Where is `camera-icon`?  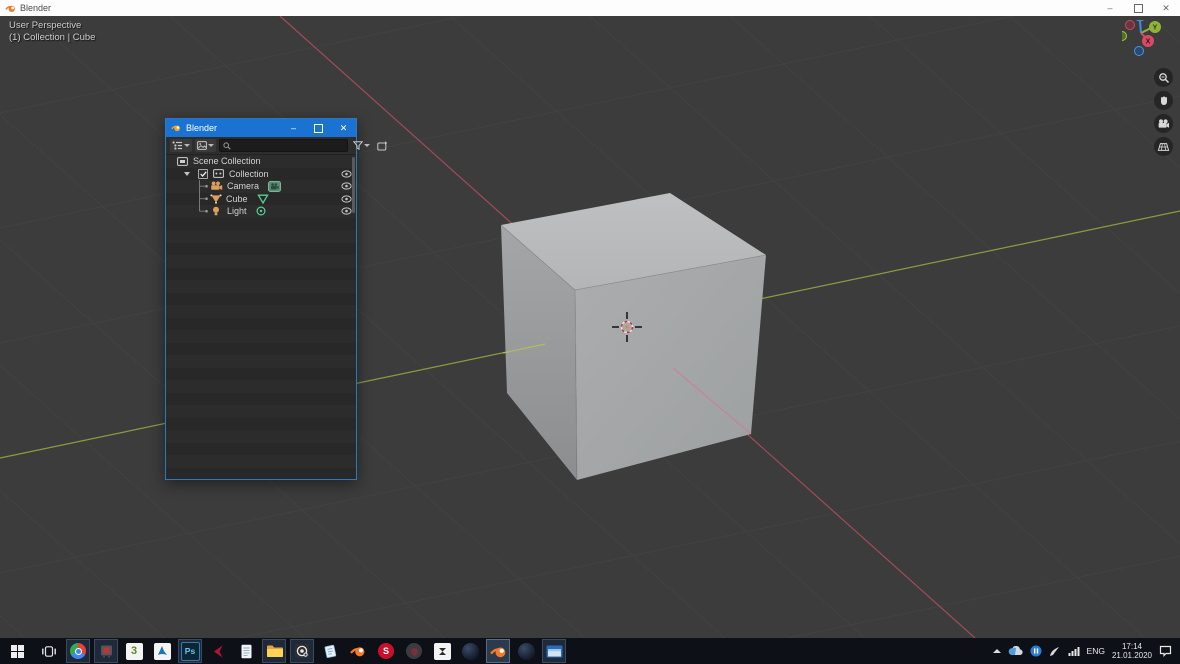
camera-icon is located at coordinates (1163, 123).